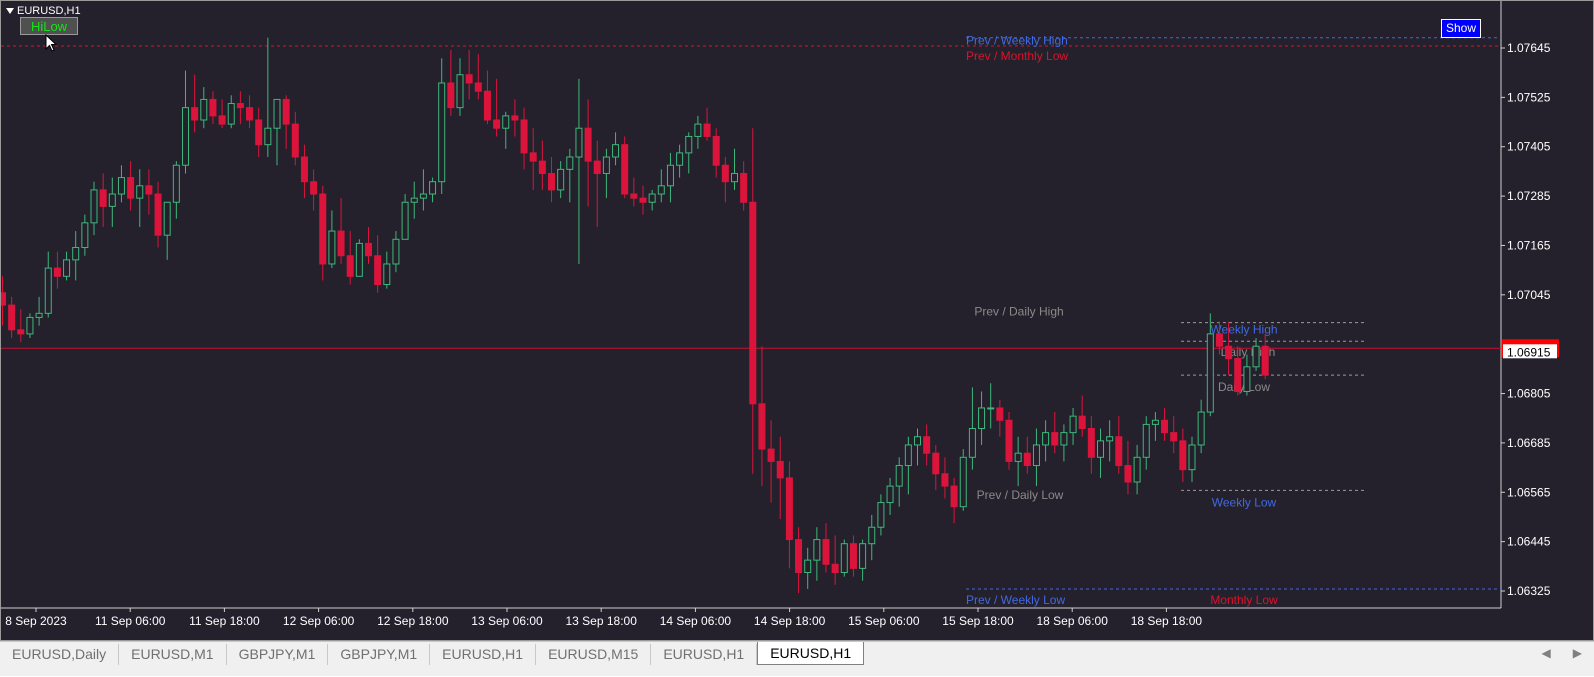  I want to click on tab-eurusd-h1-4: EURUSD,H1, so click(483, 654).